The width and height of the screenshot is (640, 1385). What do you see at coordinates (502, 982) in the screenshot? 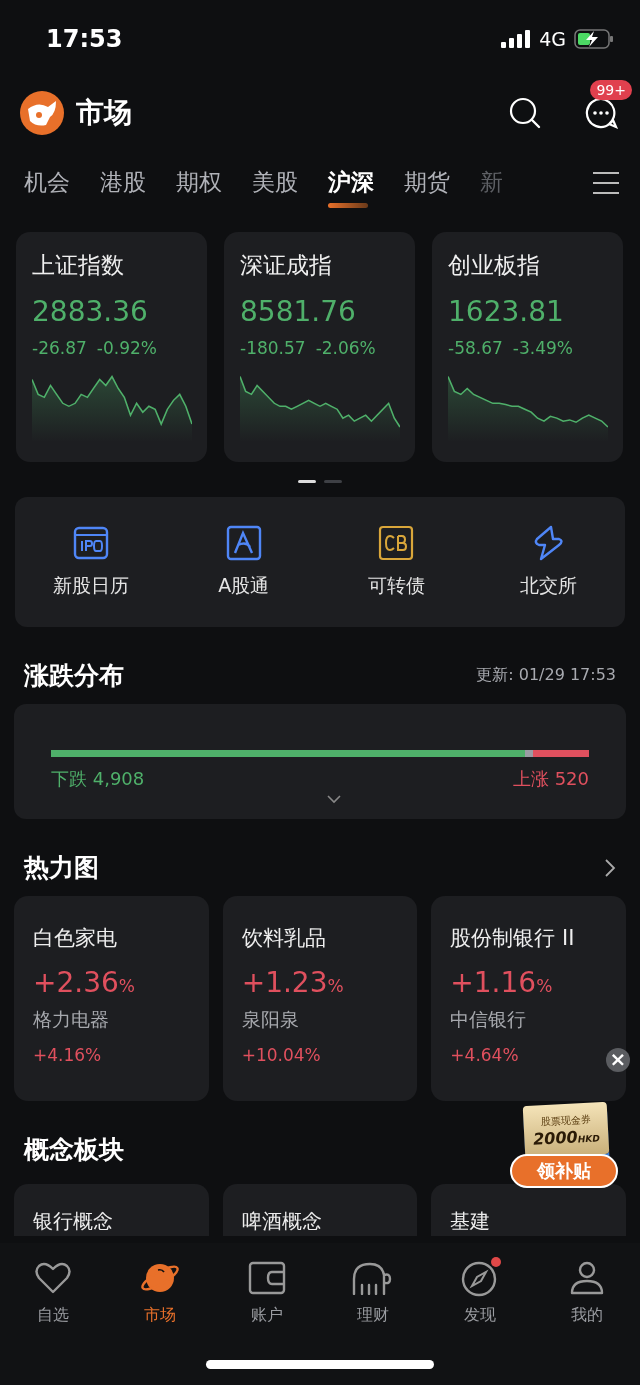
I see `sector-change: +1.16%` at bounding box center [502, 982].